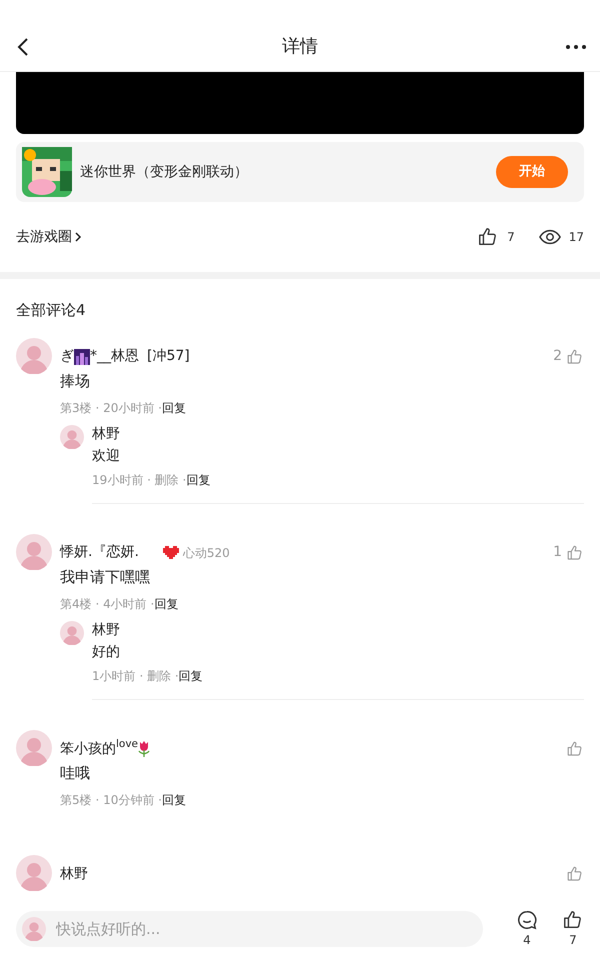 The width and height of the screenshot is (600, 960). What do you see at coordinates (99, 552) in the screenshot?
I see `user-name: 悸妍.『恋妍.` at bounding box center [99, 552].